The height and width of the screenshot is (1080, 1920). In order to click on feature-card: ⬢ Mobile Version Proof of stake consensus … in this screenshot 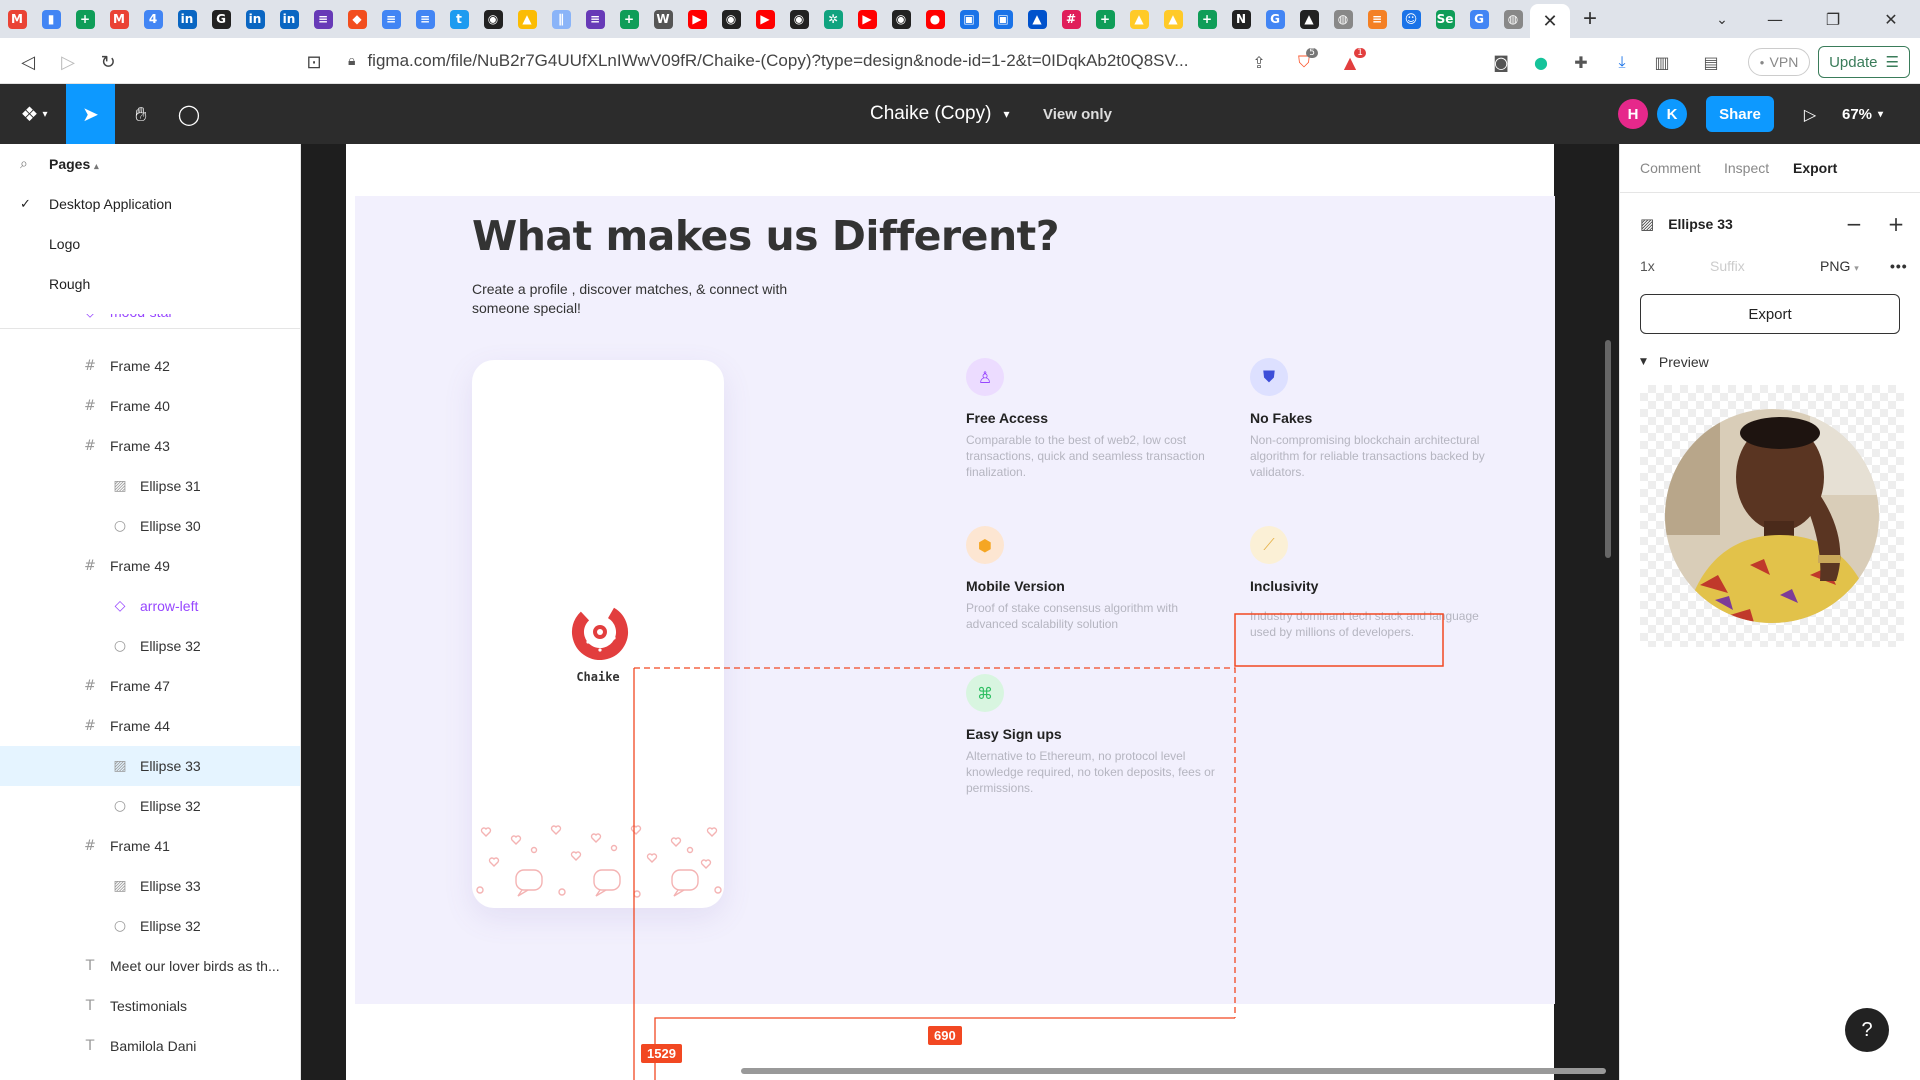, I will do `click(1091, 579)`.